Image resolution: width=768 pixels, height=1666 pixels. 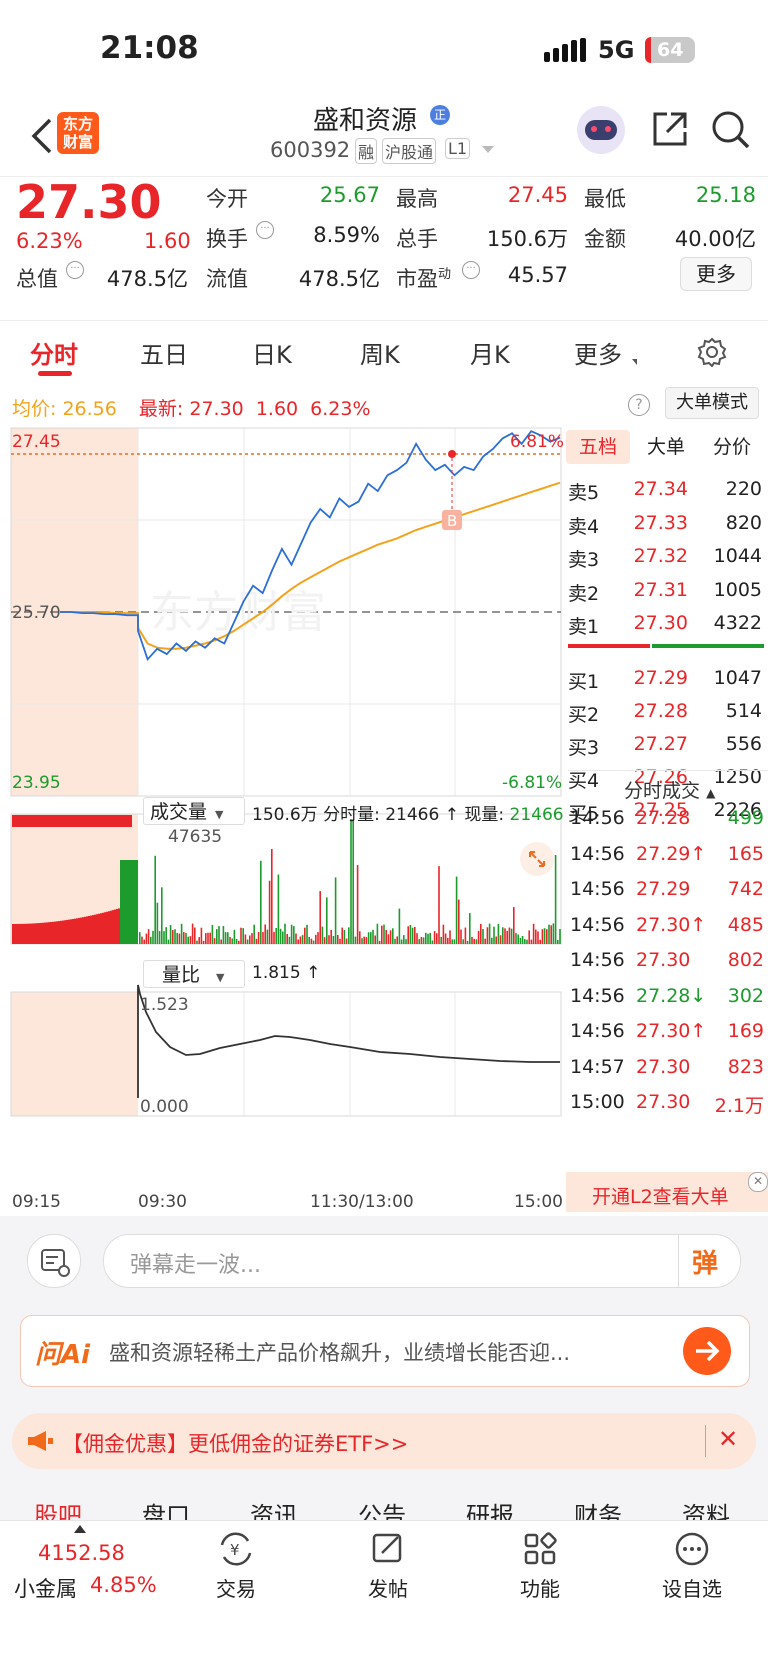 What do you see at coordinates (731, 130) in the screenshot?
I see `search-icon` at bounding box center [731, 130].